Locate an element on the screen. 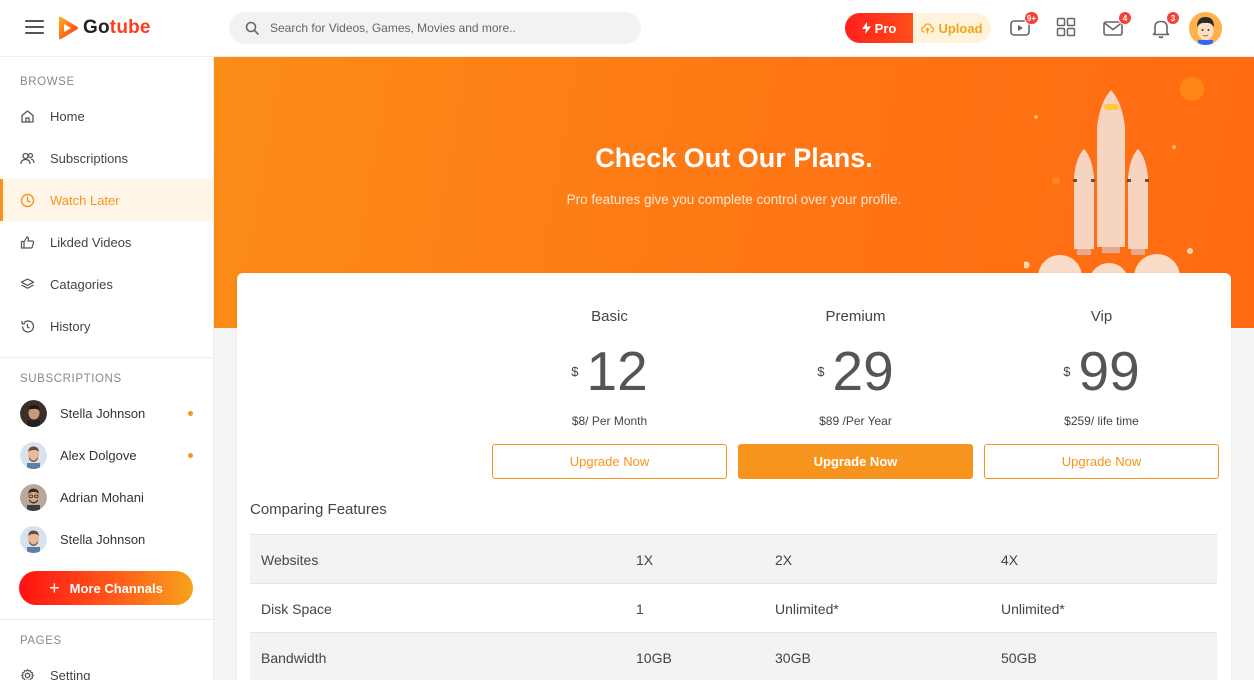 Image resolution: width=1254 pixels, height=680 pixels. plan-price: $ 12 is located at coordinates (609, 371).